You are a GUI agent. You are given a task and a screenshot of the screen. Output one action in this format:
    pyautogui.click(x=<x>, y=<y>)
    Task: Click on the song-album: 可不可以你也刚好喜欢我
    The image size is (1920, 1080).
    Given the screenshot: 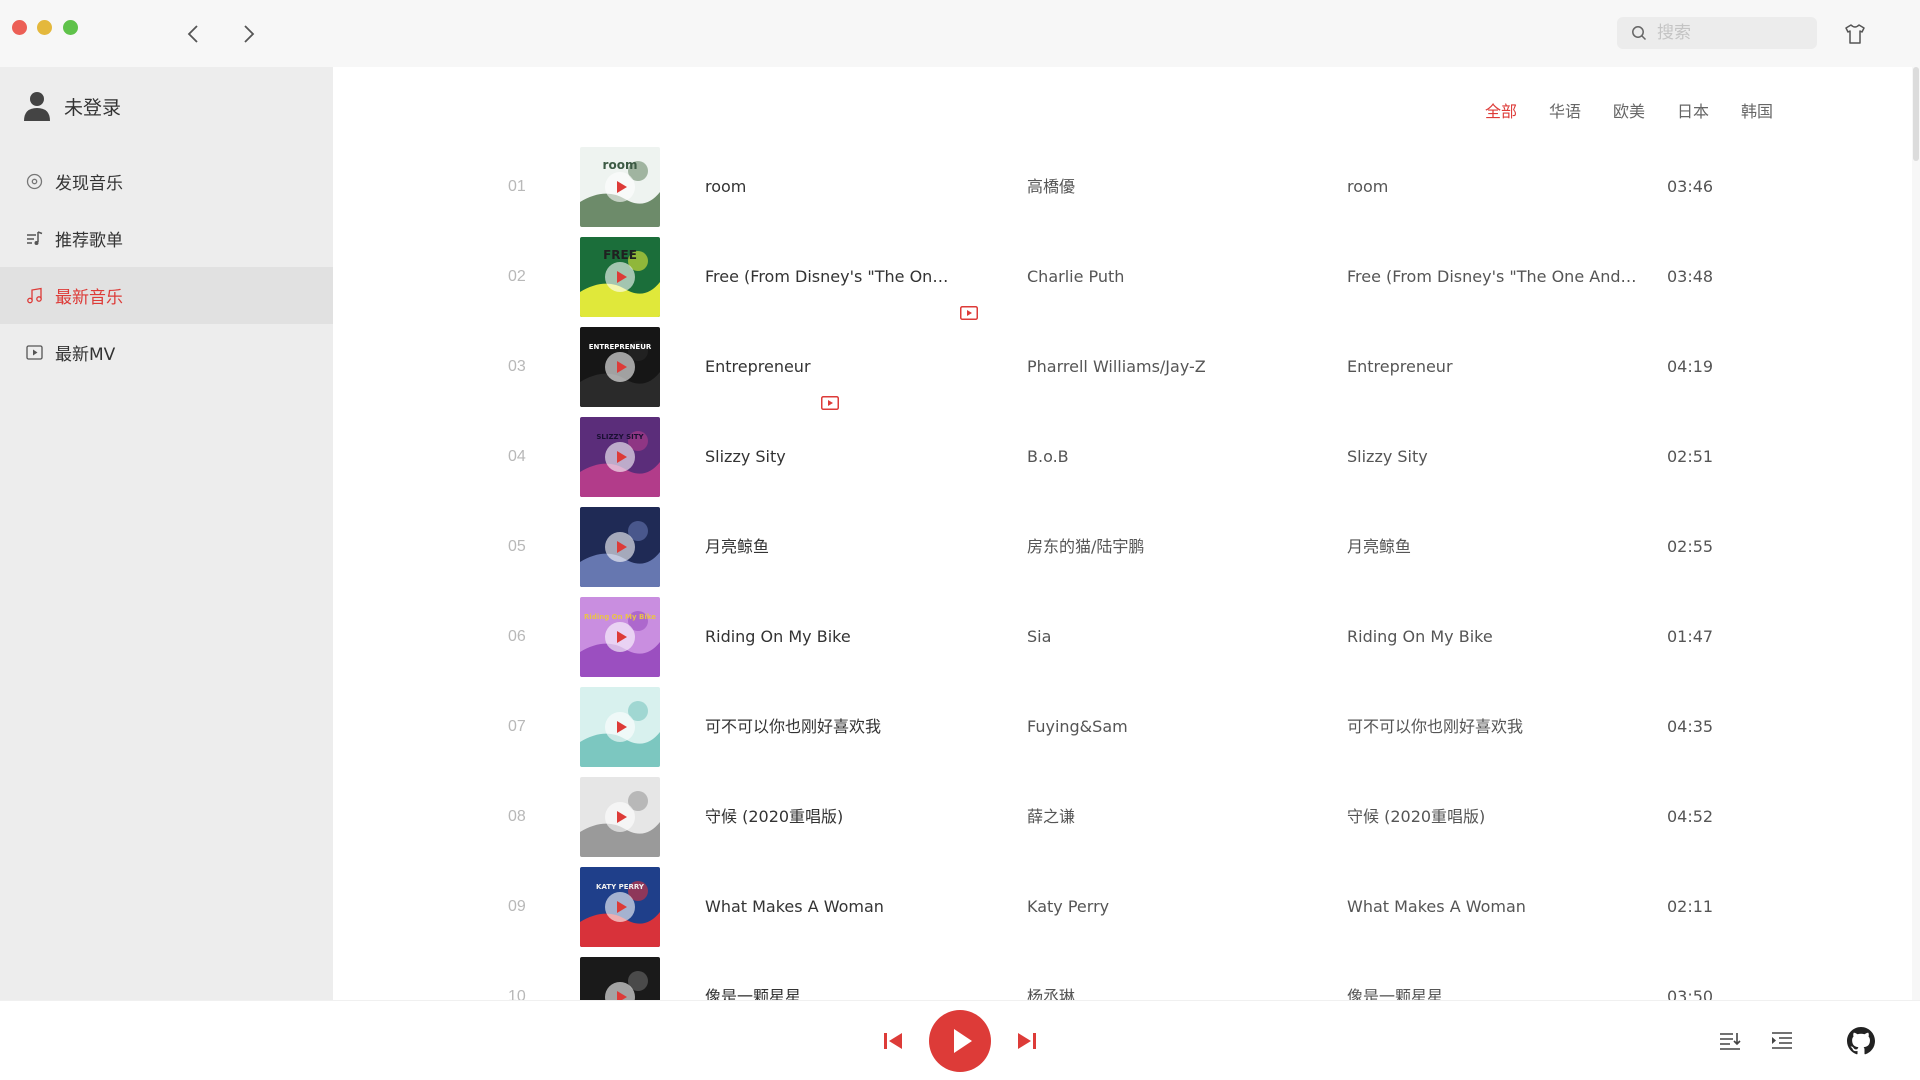 What is the action you would take?
    pyautogui.click(x=1492, y=727)
    